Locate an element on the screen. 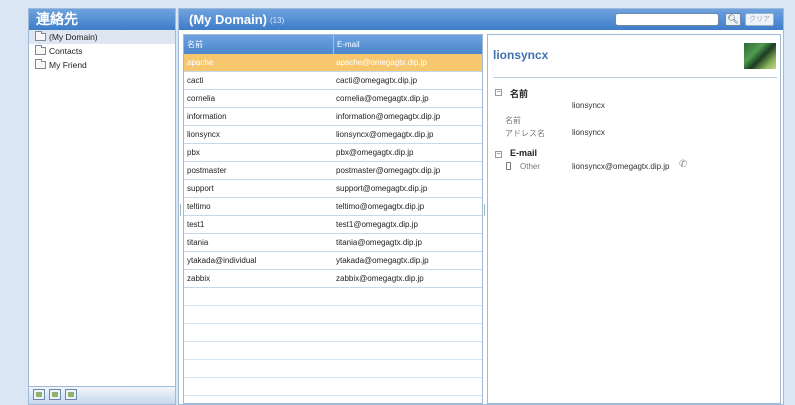  folder-item-my-domain: (My Domain) is located at coordinates (102, 37).